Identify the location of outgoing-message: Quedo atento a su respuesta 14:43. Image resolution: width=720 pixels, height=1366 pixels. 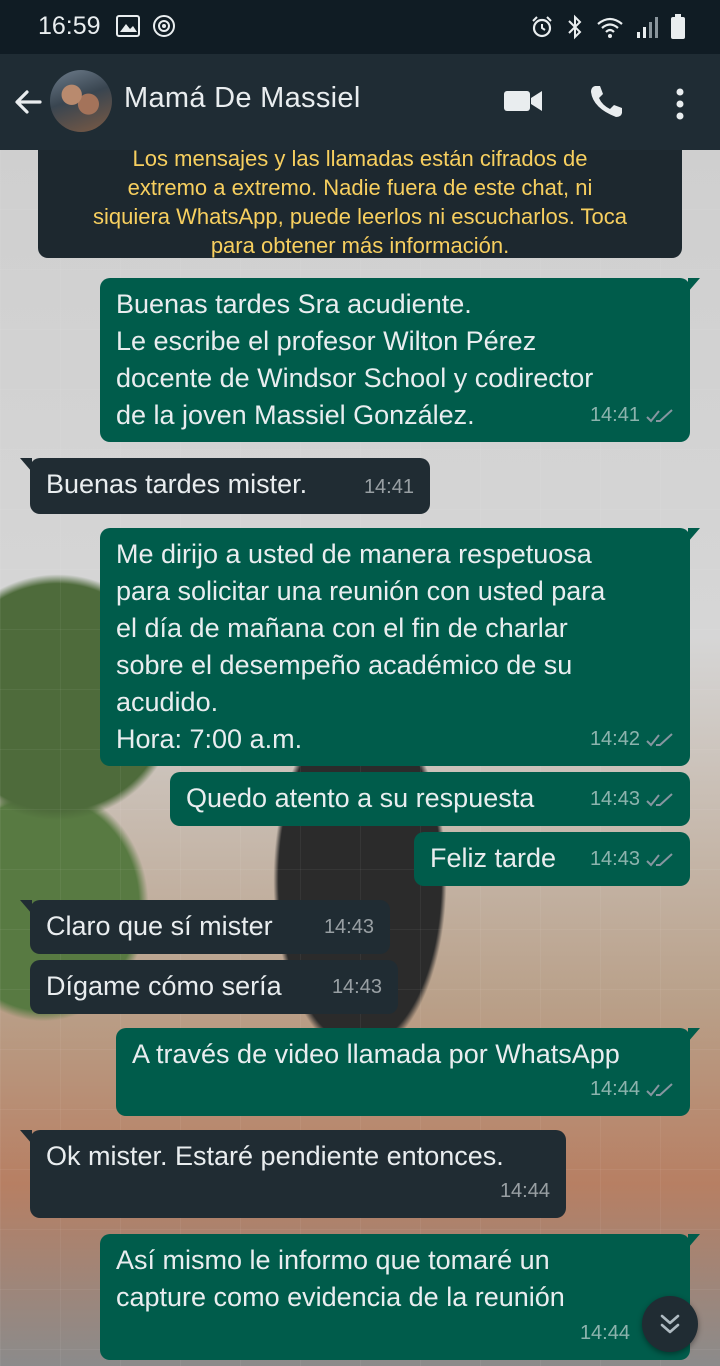
(430, 799).